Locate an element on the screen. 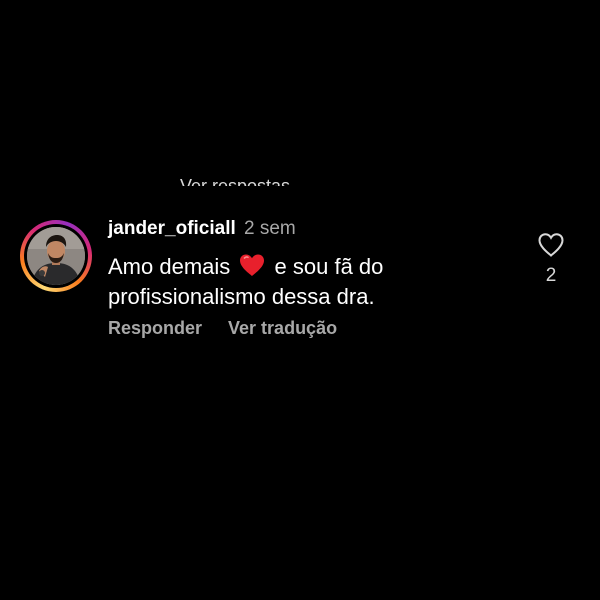  avatar is located at coordinates (56, 256).